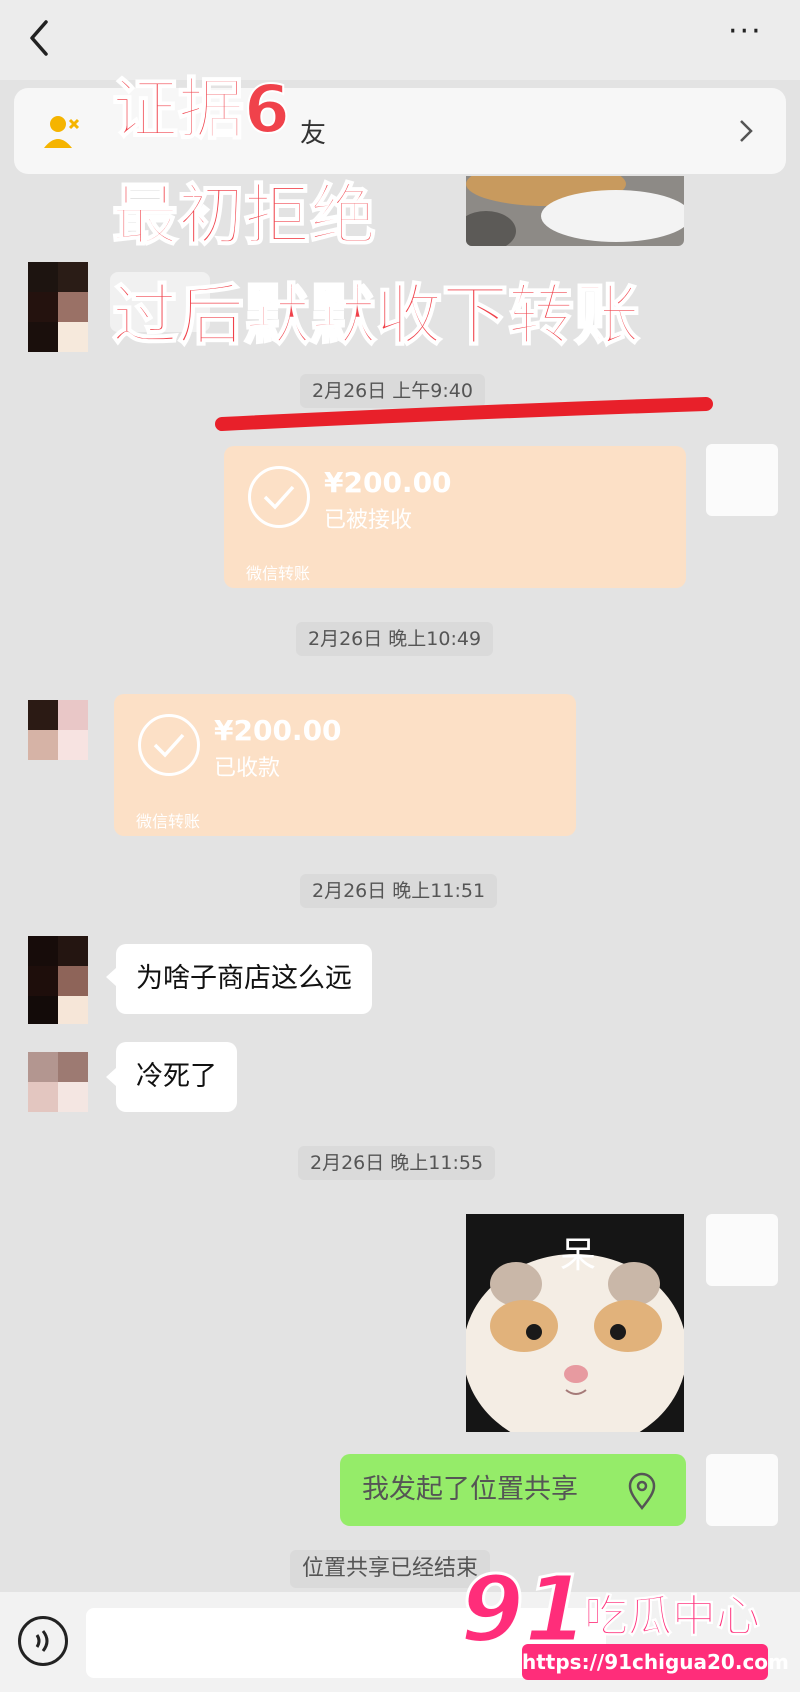 This screenshot has width=800, height=1692. What do you see at coordinates (247, 768) in the screenshot?
I see `transfer-status: 已收款` at bounding box center [247, 768].